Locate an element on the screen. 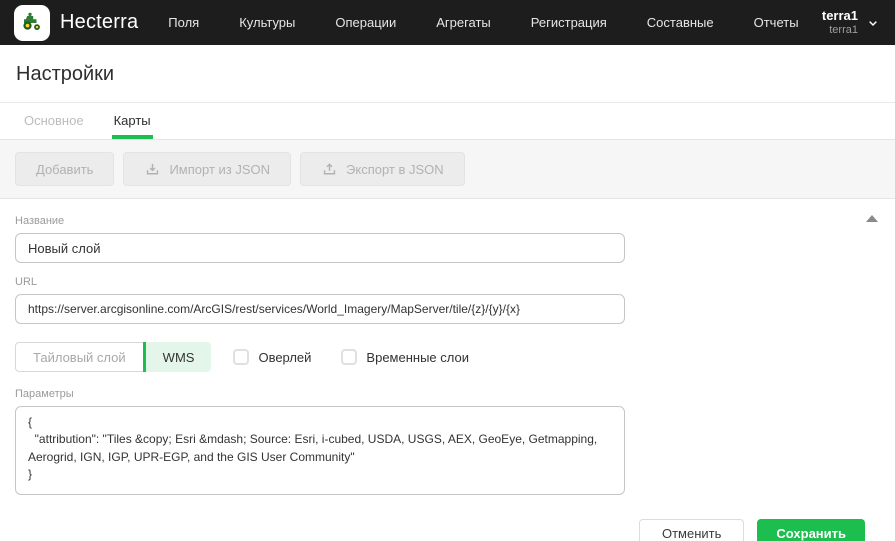 The width and height of the screenshot is (895, 541). temporal-layers-checkbox-box is located at coordinates (349, 357).